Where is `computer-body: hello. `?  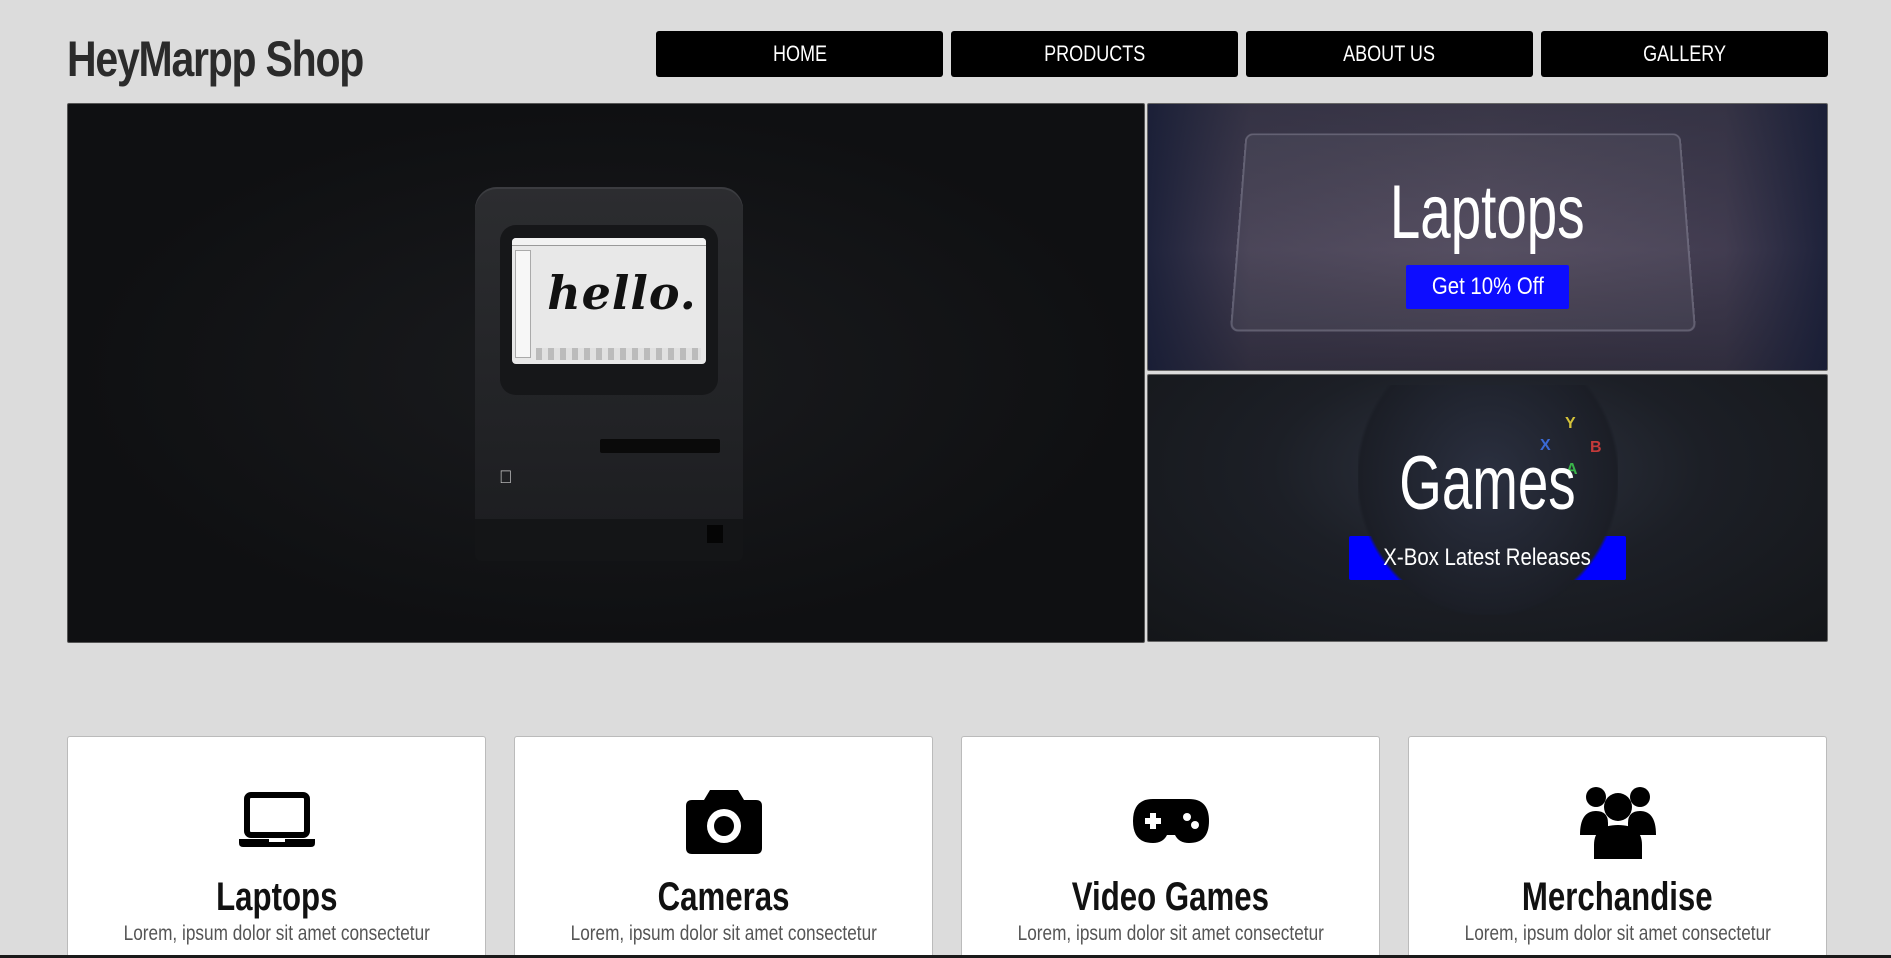
computer-body: hello.  is located at coordinates (609, 355).